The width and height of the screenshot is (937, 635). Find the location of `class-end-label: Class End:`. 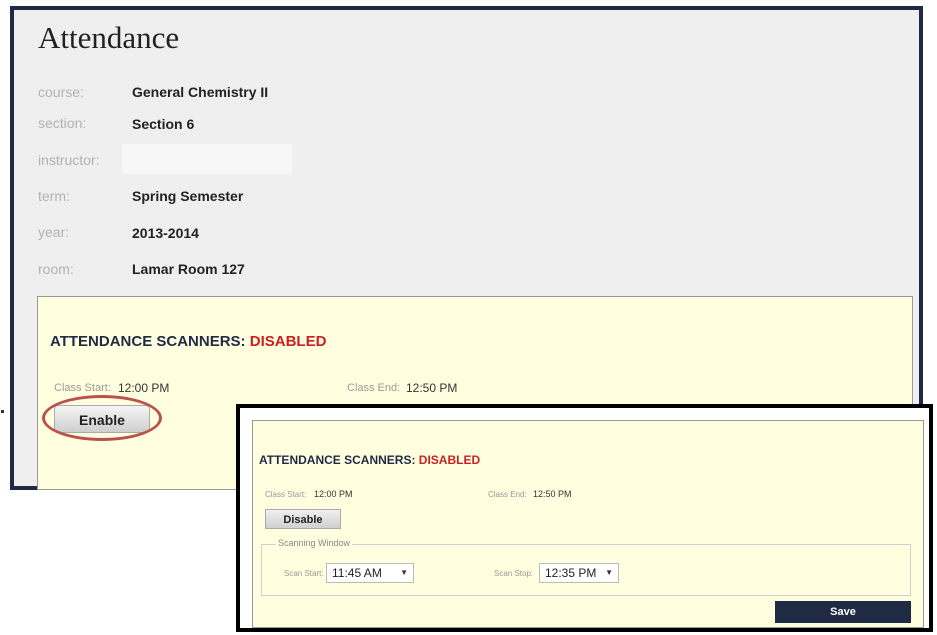

class-end-label: Class End: is located at coordinates (374, 388).